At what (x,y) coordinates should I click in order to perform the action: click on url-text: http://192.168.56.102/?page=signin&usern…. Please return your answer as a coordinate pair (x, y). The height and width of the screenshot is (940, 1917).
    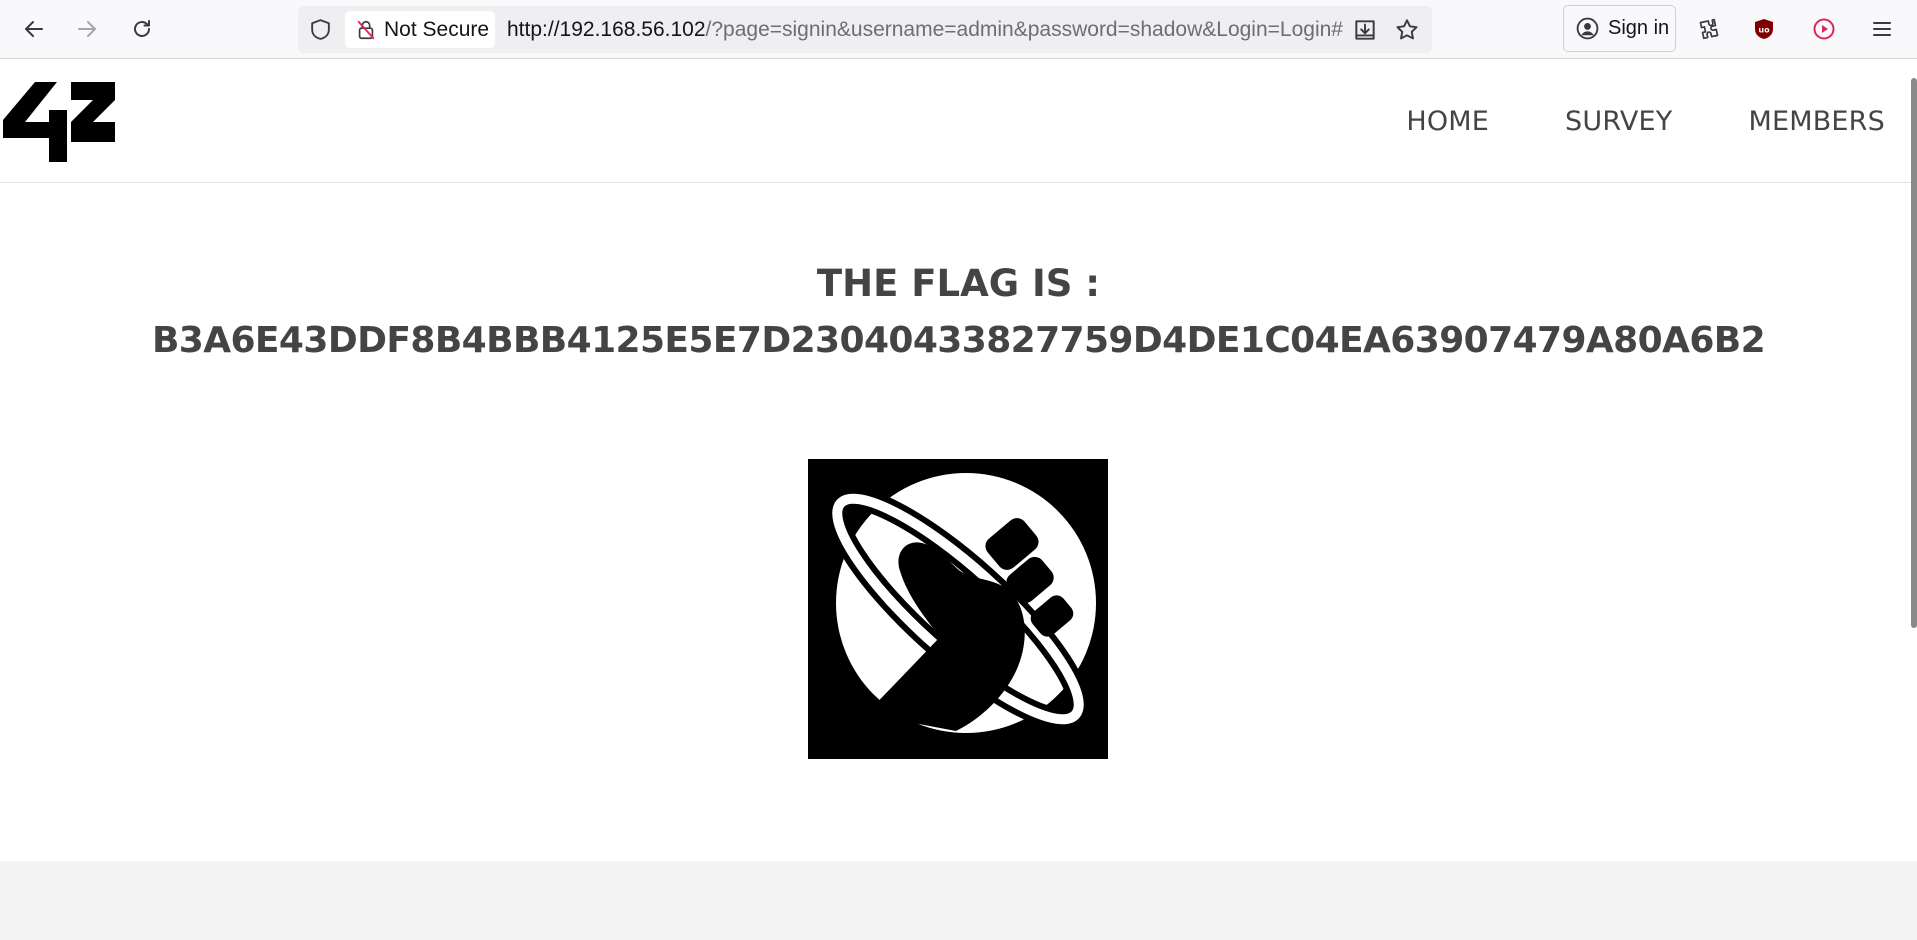
    Looking at the image, I should click on (925, 29).